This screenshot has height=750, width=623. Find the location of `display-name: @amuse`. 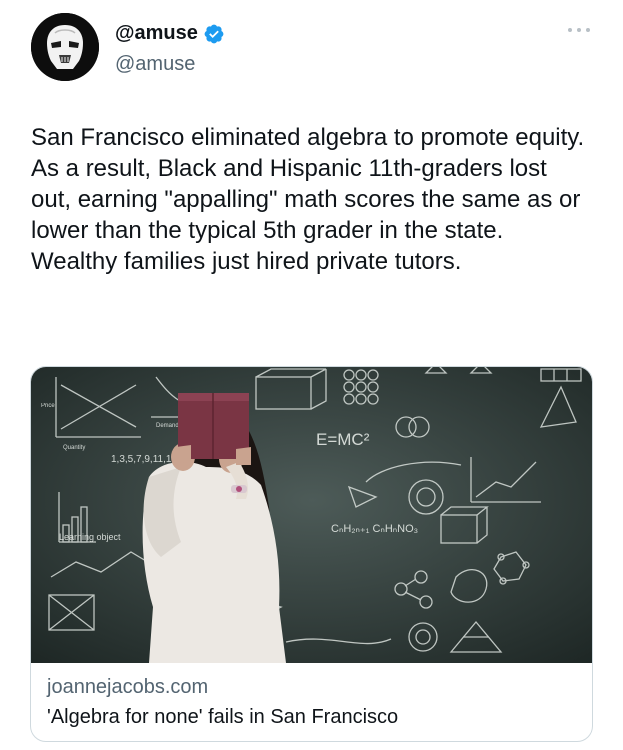

display-name: @amuse is located at coordinates (156, 33).